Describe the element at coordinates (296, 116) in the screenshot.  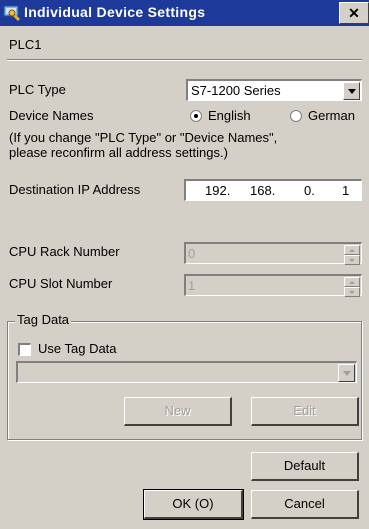
I see `radio-german` at that location.